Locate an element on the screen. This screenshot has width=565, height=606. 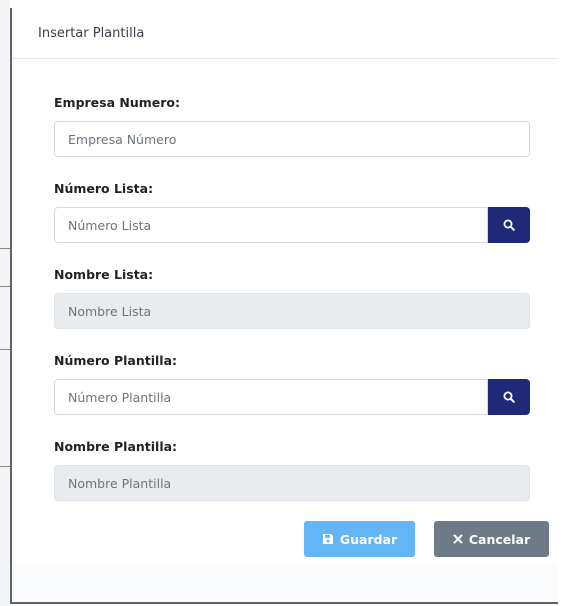
times-icon is located at coordinates (458, 539).